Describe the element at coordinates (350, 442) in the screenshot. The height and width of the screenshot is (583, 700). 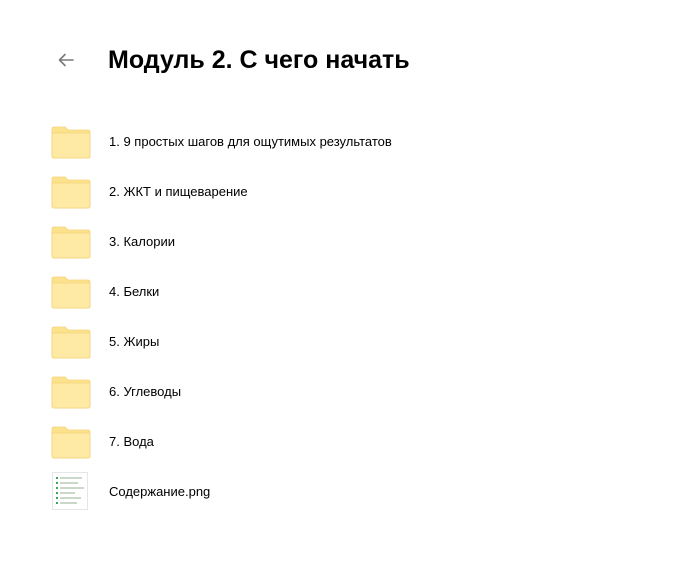
I see `list-item-folder-7: 7. Вода` at that location.